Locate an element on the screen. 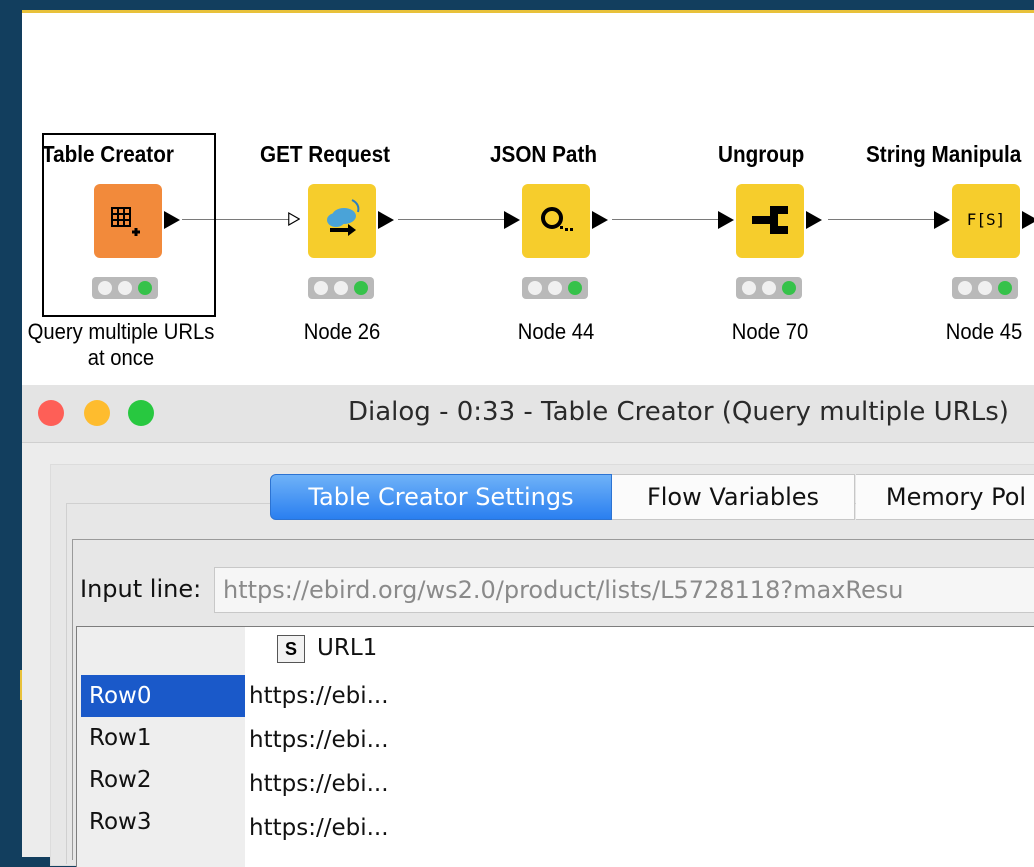 The image size is (1034, 867). node-title-table-creator: Table Creator is located at coordinates (108, 154).